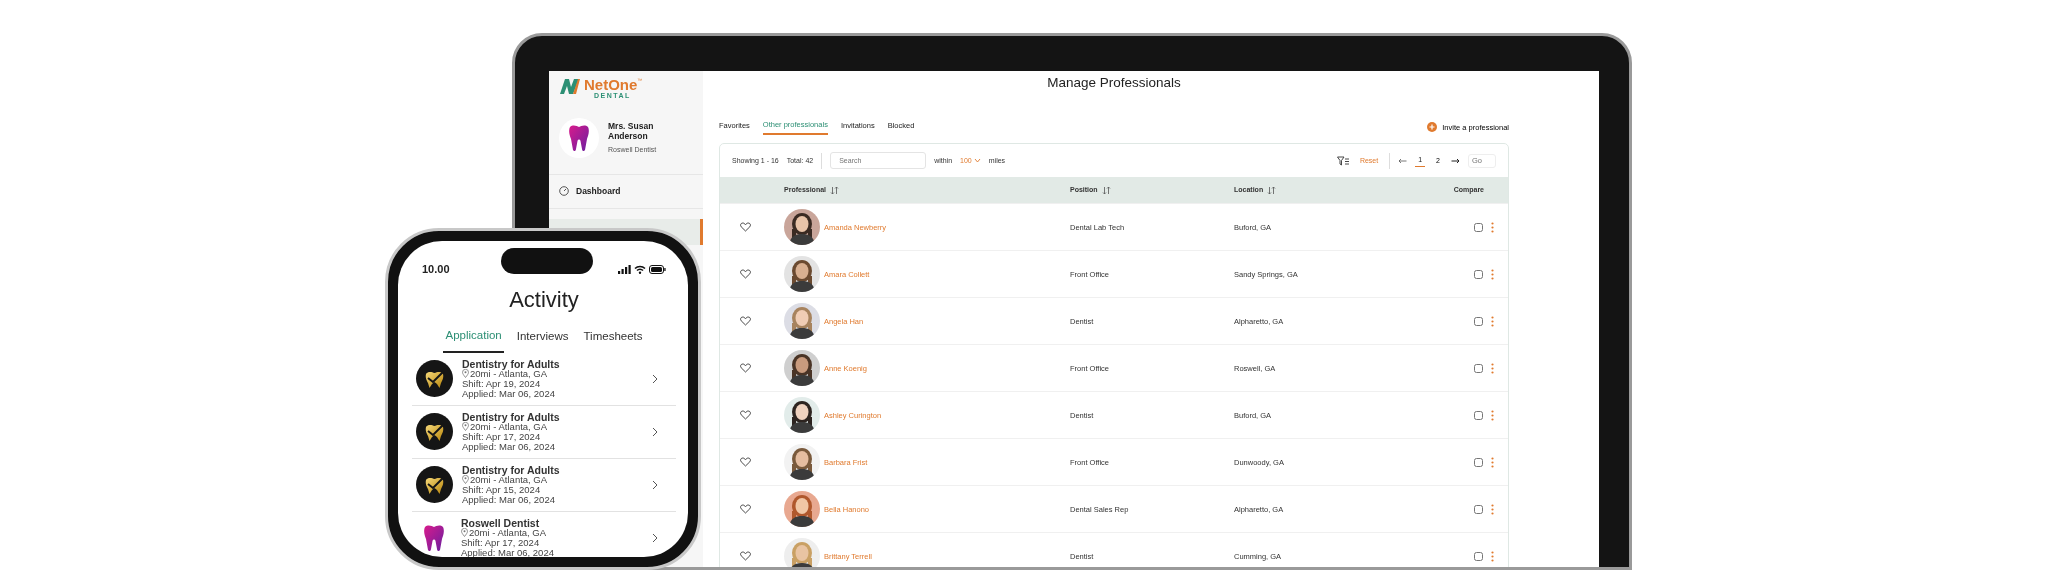 Image resolution: width=2048 pixels, height=570 pixels. Describe the element at coordinates (564, 191) in the screenshot. I see `dashboard-icon` at that location.